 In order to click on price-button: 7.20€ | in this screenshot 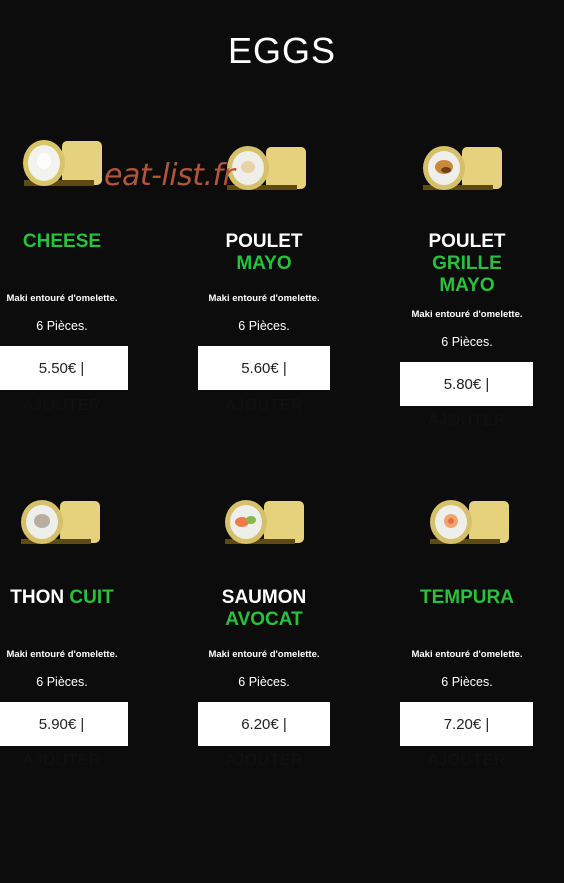, I will do `click(466, 724)`.